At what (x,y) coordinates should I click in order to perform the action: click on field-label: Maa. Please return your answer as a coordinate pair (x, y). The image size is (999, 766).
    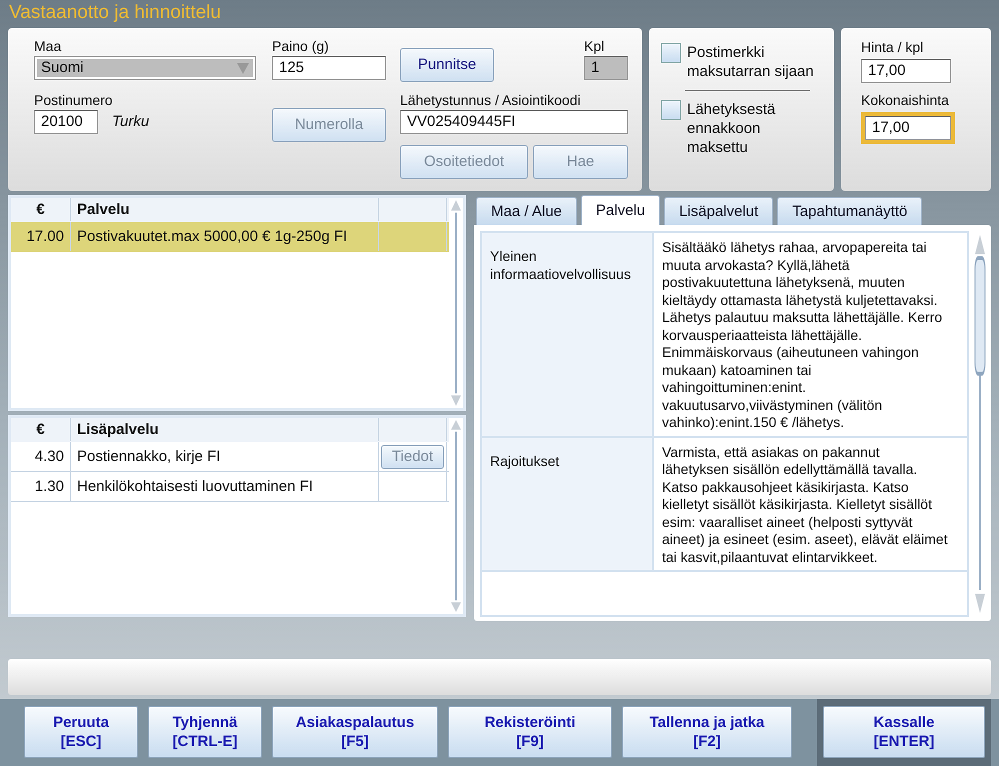
    Looking at the image, I should click on (48, 46).